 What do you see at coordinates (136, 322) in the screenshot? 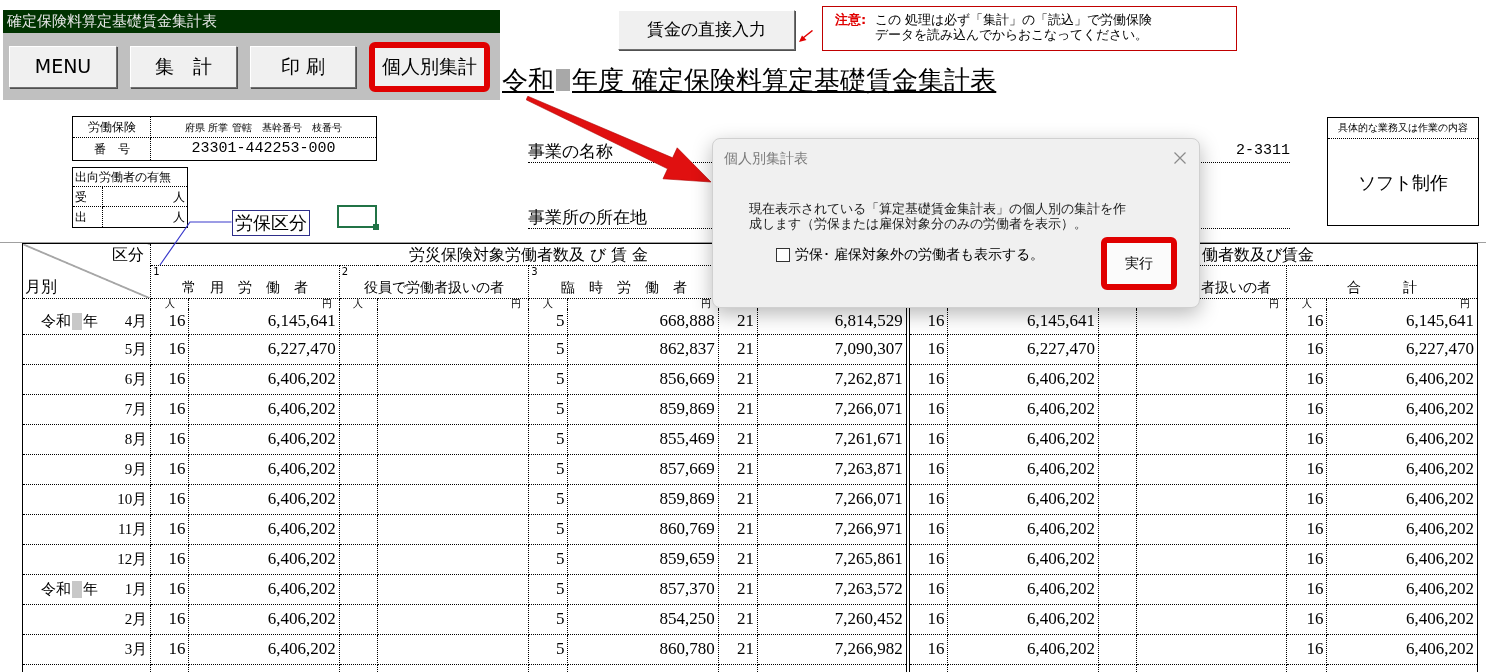
I see `month-label: 4月` at bounding box center [136, 322].